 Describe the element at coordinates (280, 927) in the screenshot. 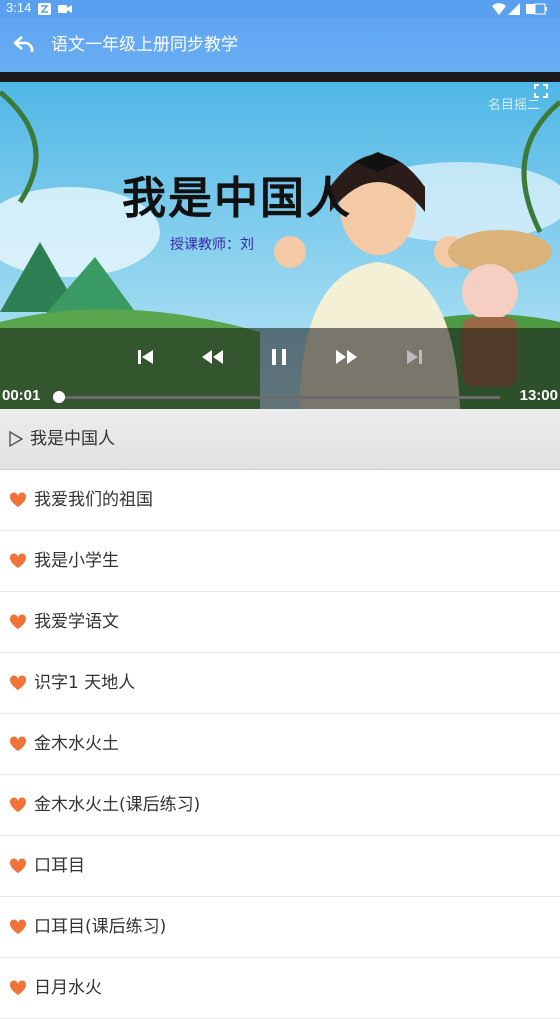

I see `list-item: 口耳目(课后练习)` at that location.